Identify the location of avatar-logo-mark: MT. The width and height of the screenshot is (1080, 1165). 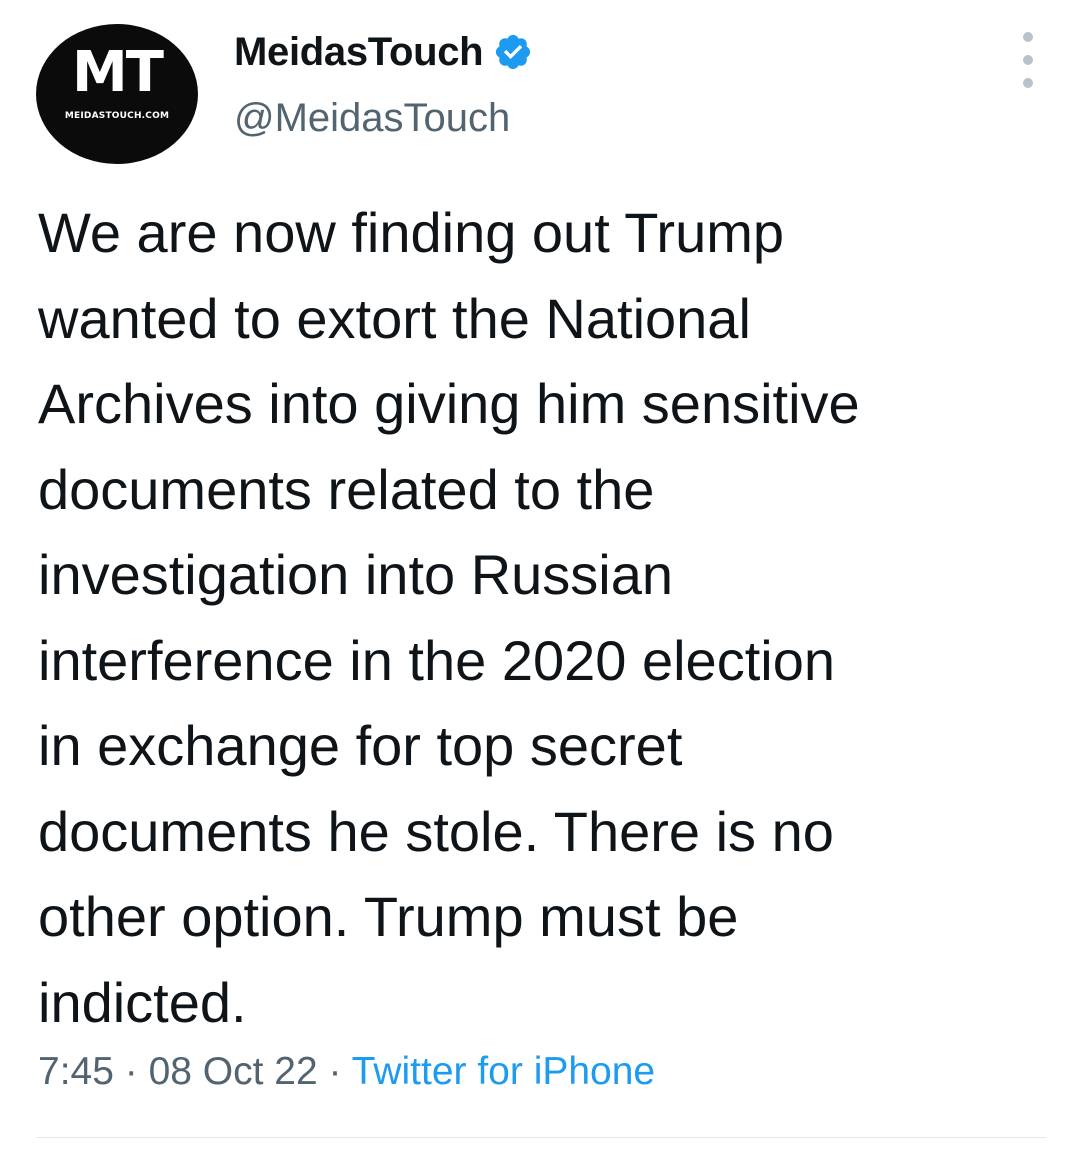
(118, 72).